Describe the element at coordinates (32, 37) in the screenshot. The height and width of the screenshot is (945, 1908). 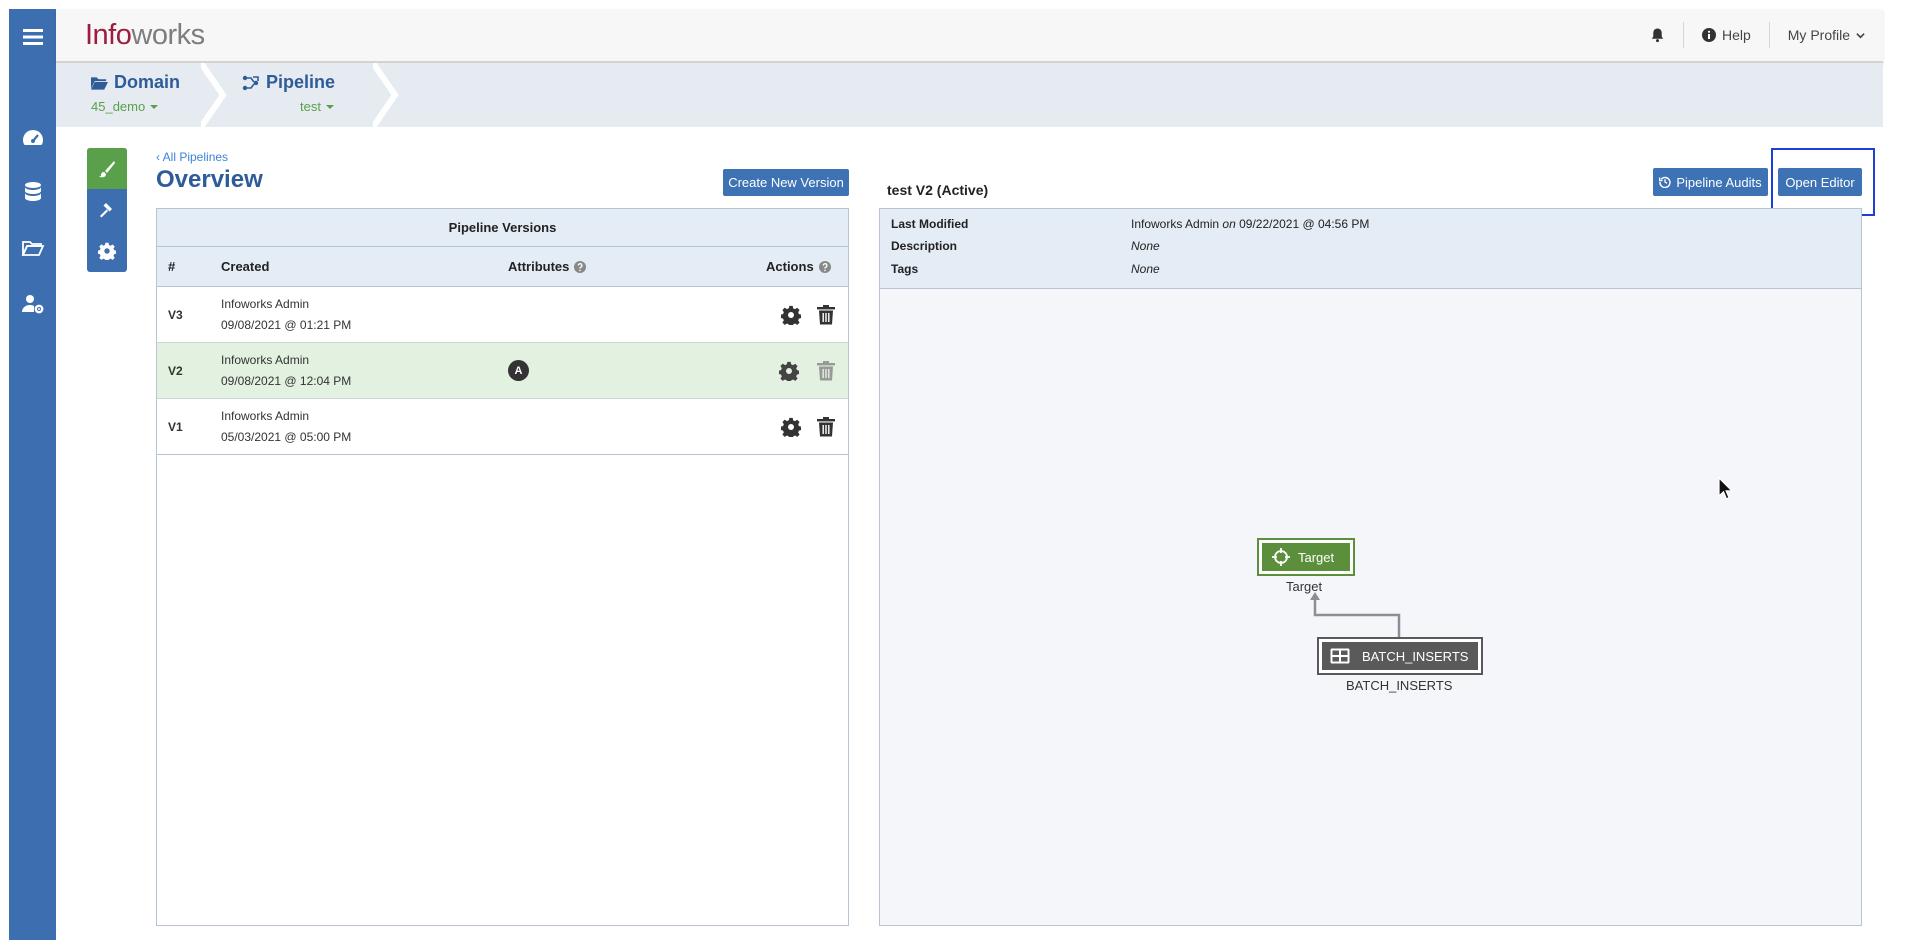
I see `hamburger-menu-icon` at that location.